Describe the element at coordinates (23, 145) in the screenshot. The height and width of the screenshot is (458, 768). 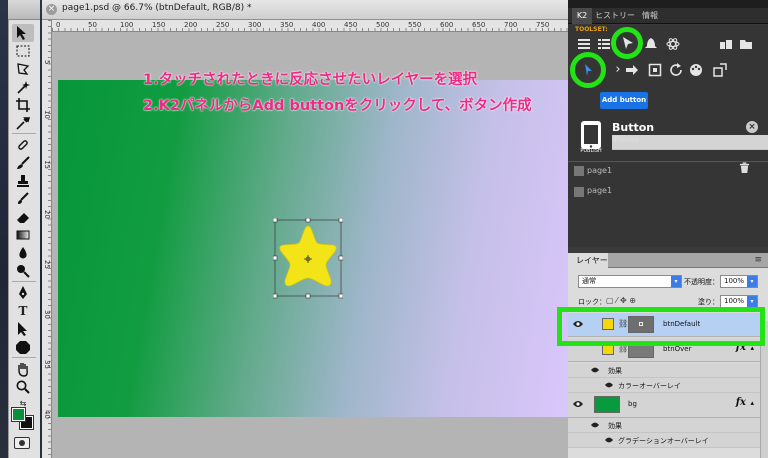
I see `healing-brush-tool` at that location.